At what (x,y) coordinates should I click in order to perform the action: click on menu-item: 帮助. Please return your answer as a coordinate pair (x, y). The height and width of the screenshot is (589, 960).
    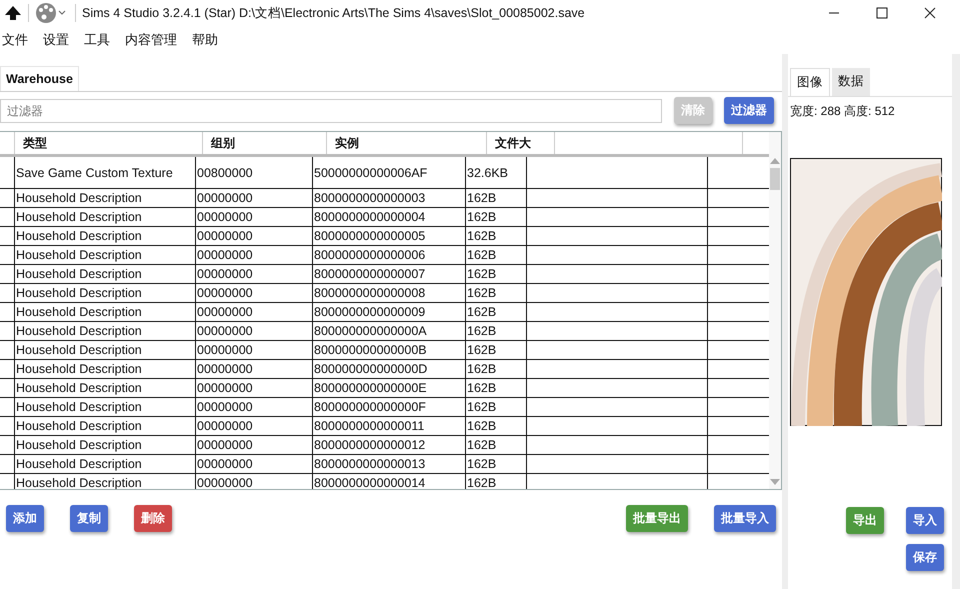
    Looking at the image, I should click on (205, 40).